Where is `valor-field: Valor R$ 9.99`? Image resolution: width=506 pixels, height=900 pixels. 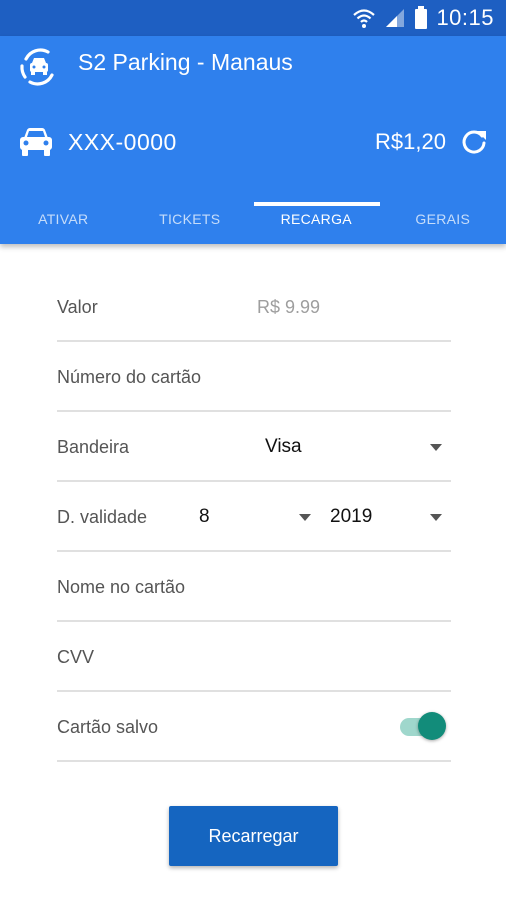
valor-field: Valor R$ 9.99 is located at coordinates (254, 307).